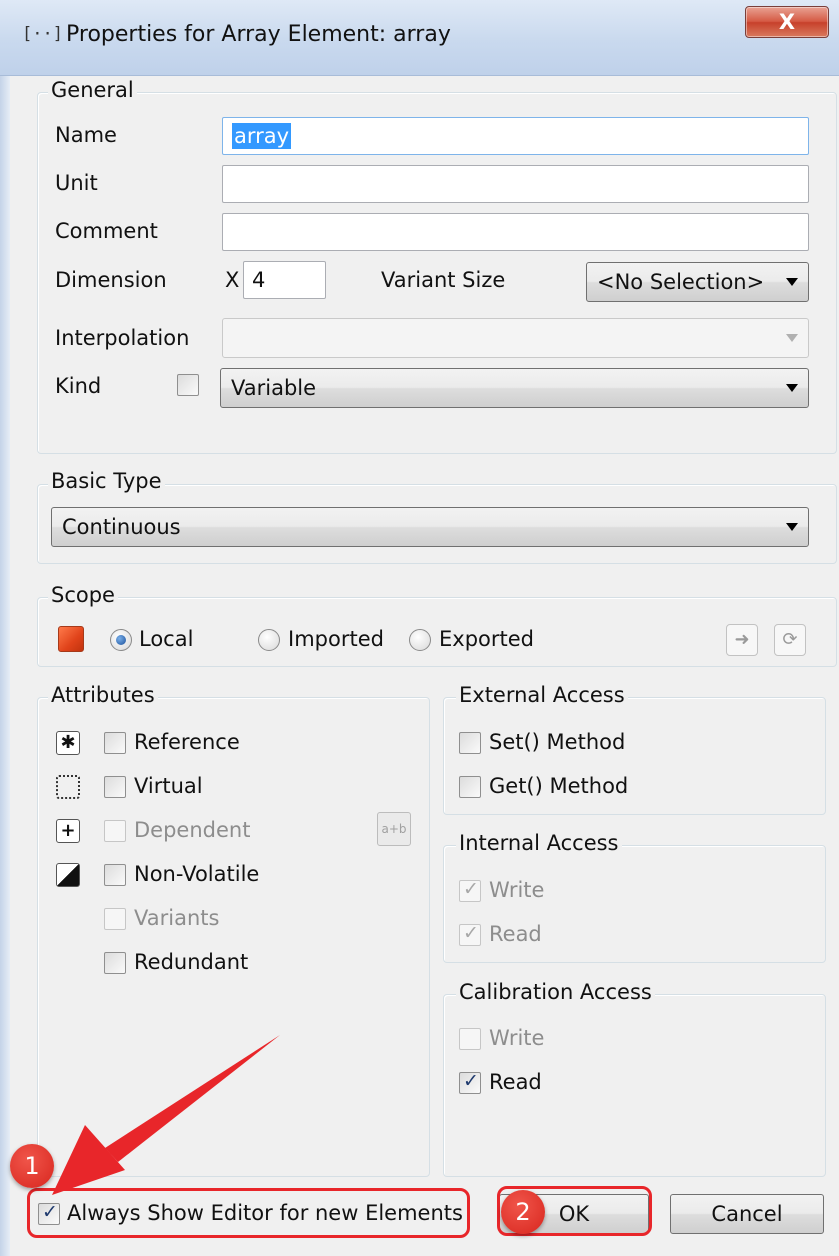 The image size is (839, 1256). What do you see at coordinates (92, 90) in the screenshot?
I see `general-legend: General` at bounding box center [92, 90].